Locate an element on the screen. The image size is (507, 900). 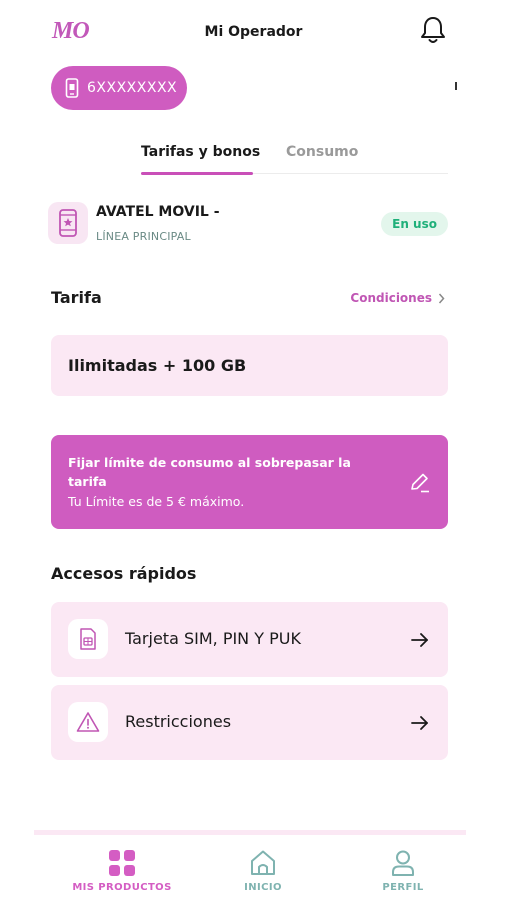
nav-mis-productos: MIS PRODUCTOS is located at coordinates (122, 870).